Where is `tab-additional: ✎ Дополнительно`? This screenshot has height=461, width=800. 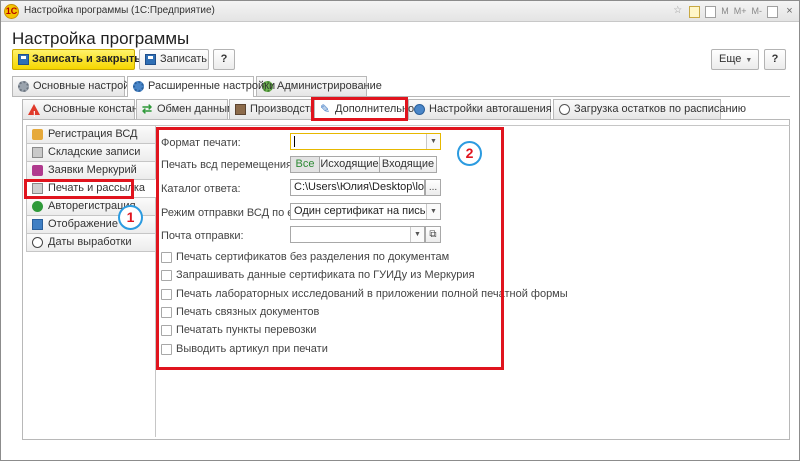 tab-additional: ✎ Дополнительно is located at coordinates (364, 109).